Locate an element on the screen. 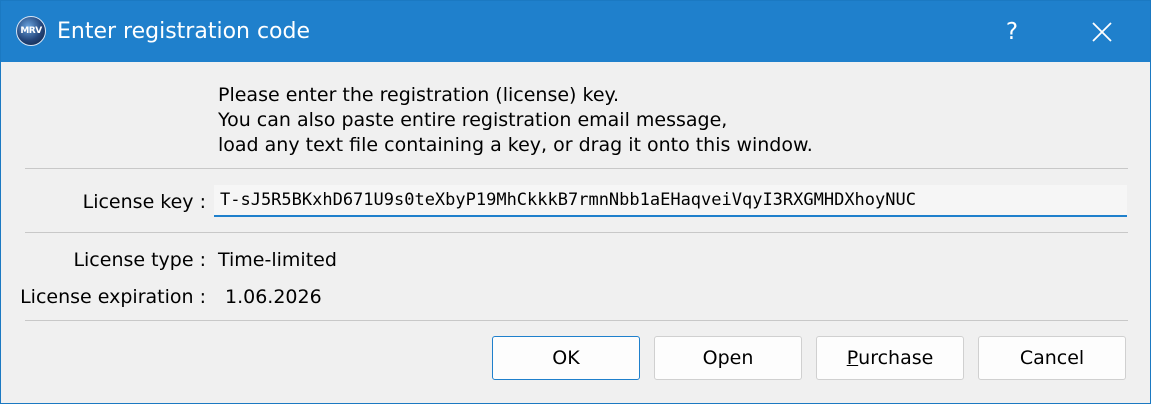 The image size is (1151, 404). close-button is located at coordinates (1102, 31).